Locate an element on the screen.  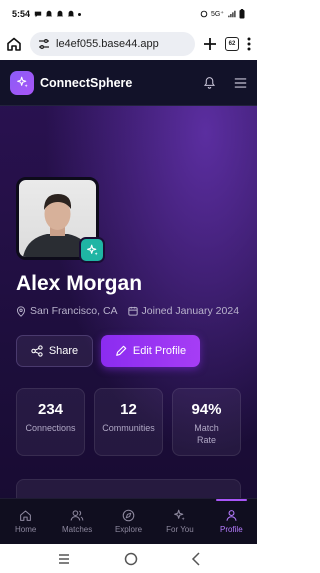
location: San Francisco, CA is located at coordinates (67, 311).